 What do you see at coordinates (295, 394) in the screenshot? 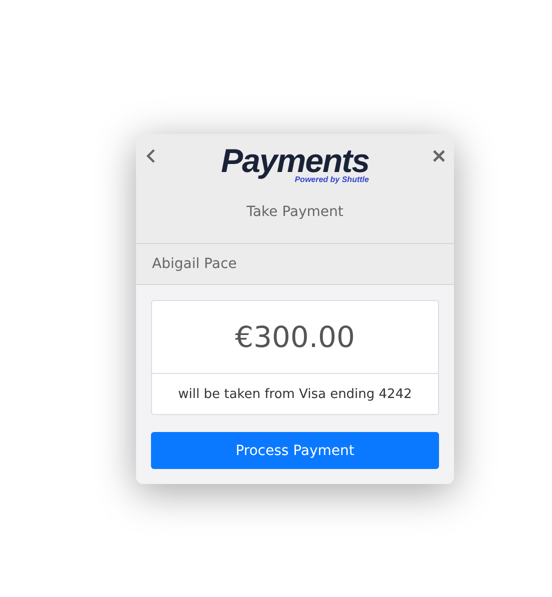
I see `payment-source: will be taken from Visa ending 4242` at bounding box center [295, 394].